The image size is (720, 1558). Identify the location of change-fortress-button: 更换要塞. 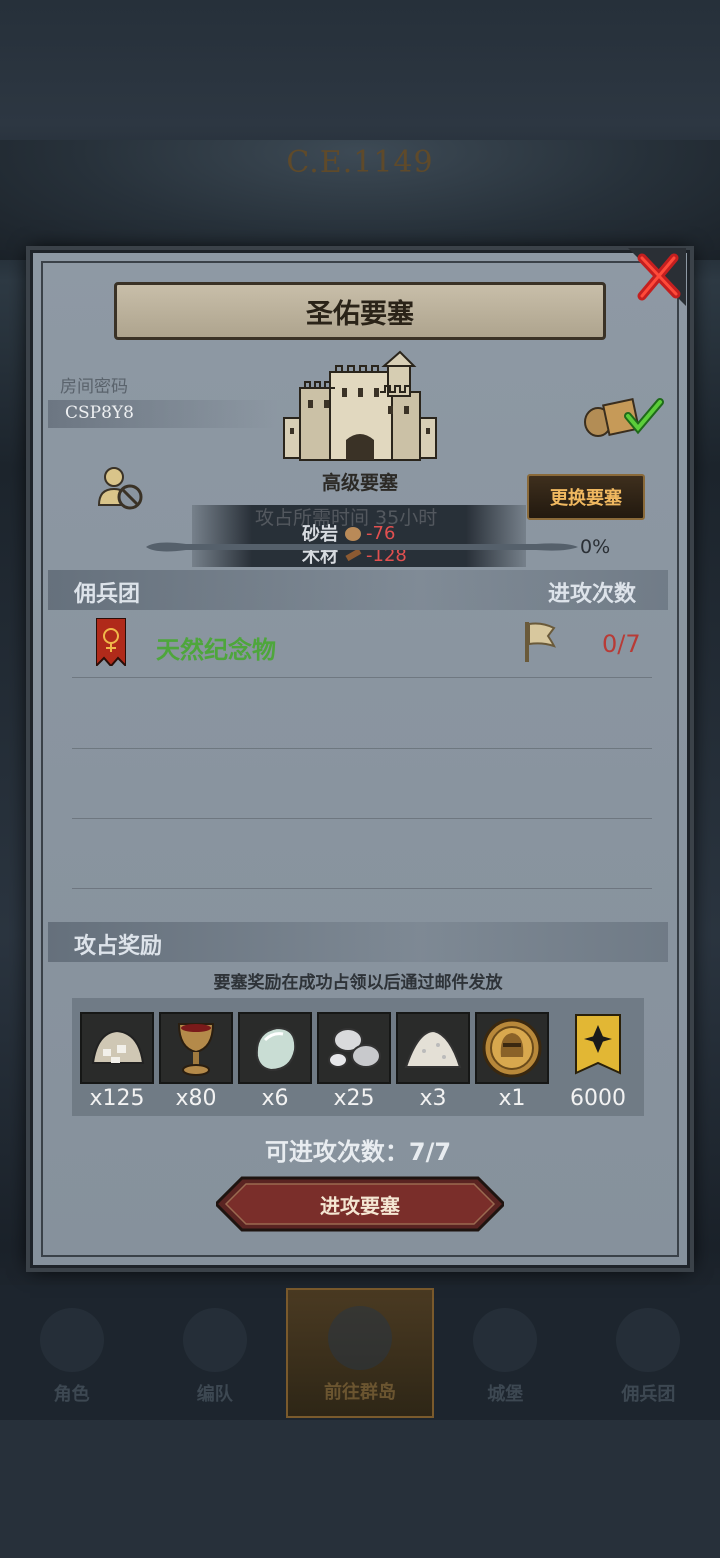
(586, 497).